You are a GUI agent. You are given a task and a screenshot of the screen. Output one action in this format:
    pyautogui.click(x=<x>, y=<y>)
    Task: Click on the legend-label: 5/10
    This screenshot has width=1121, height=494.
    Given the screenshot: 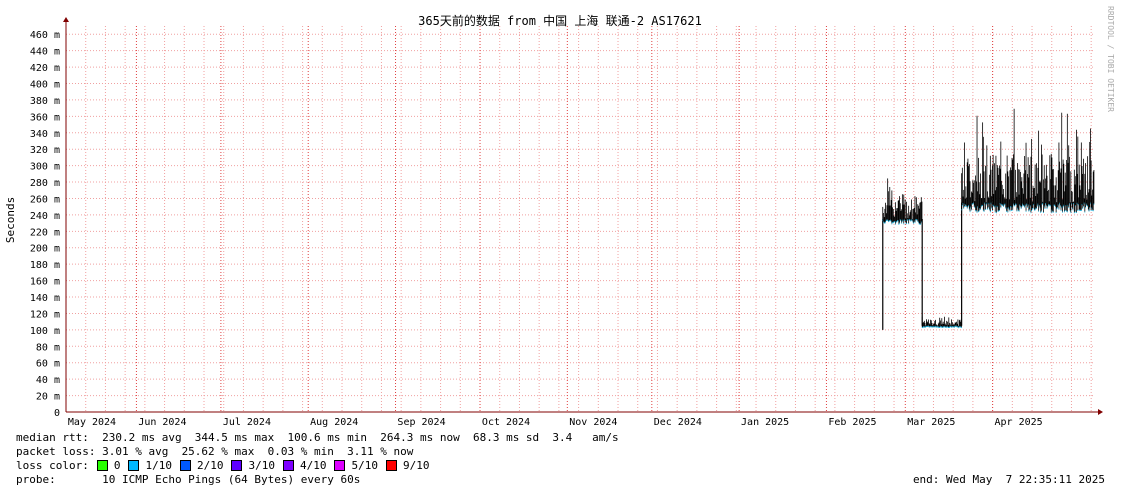 What is the action you would take?
    pyautogui.click(x=364, y=465)
    